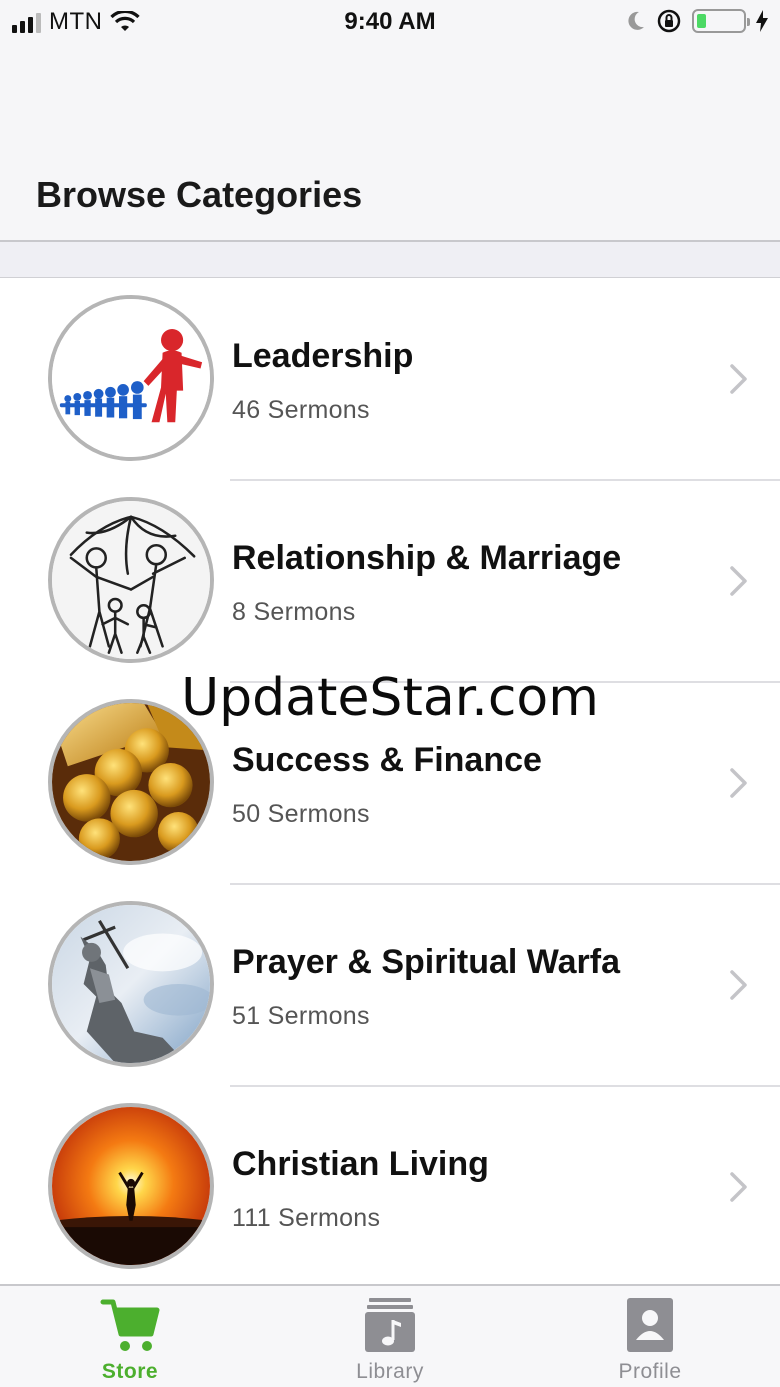 The image size is (780, 1387). What do you see at coordinates (426, 962) in the screenshot?
I see `category-title: Prayer & Spiritual Warfa` at bounding box center [426, 962].